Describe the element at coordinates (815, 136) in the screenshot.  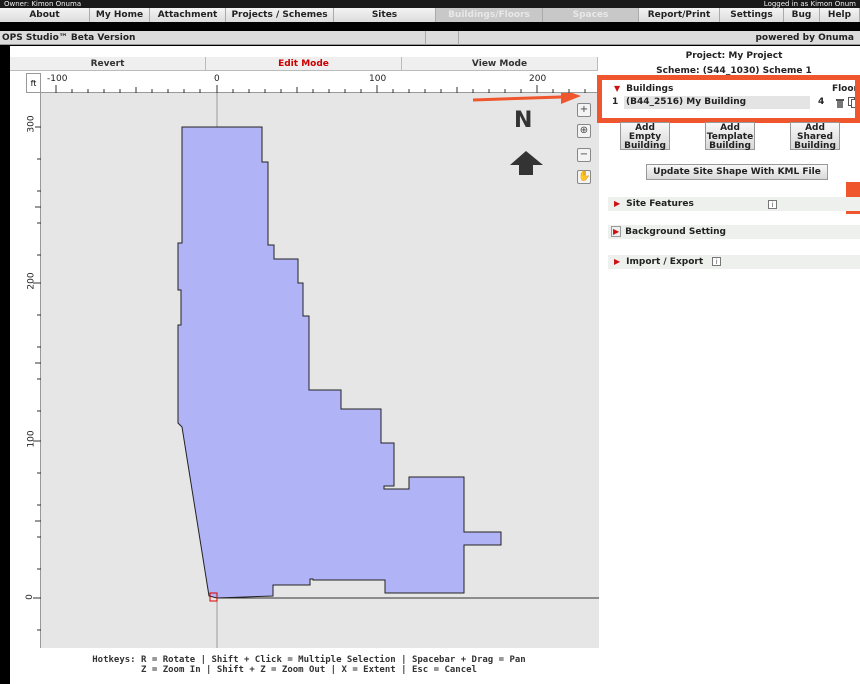
I see `add-shared-building-button: Add Shared Building` at that location.